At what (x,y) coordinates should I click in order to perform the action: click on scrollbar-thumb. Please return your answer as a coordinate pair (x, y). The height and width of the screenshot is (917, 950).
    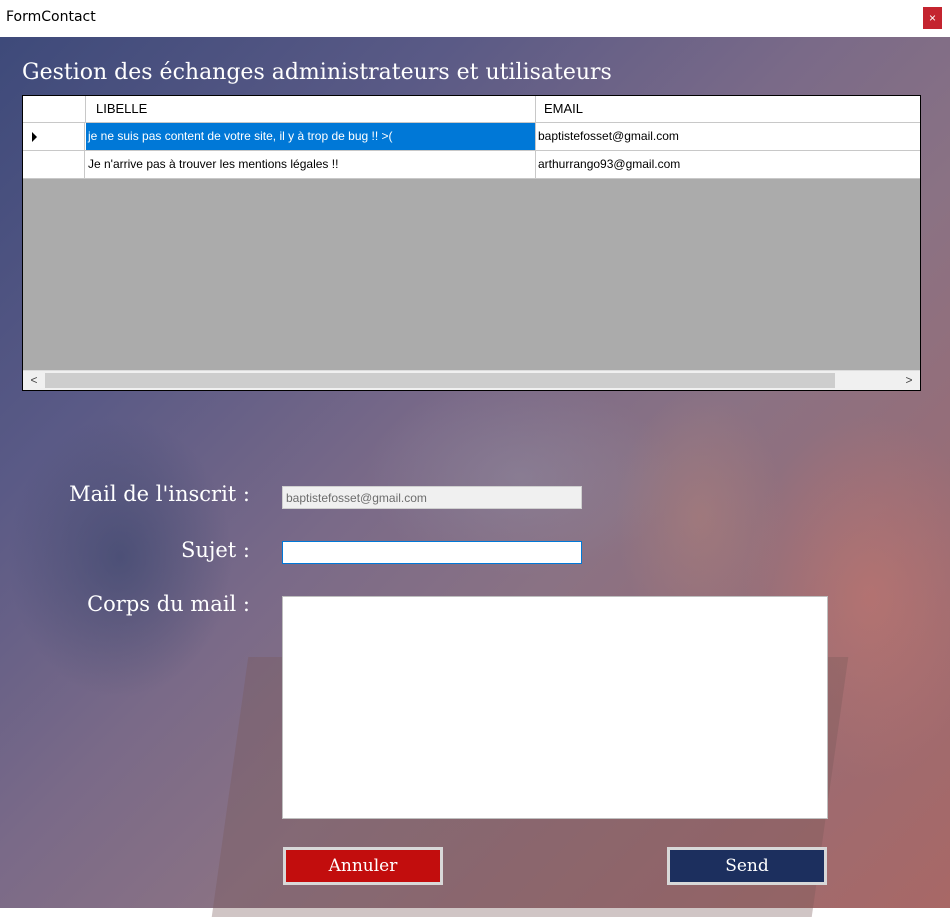
    Looking at the image, I should click on (440, 380).